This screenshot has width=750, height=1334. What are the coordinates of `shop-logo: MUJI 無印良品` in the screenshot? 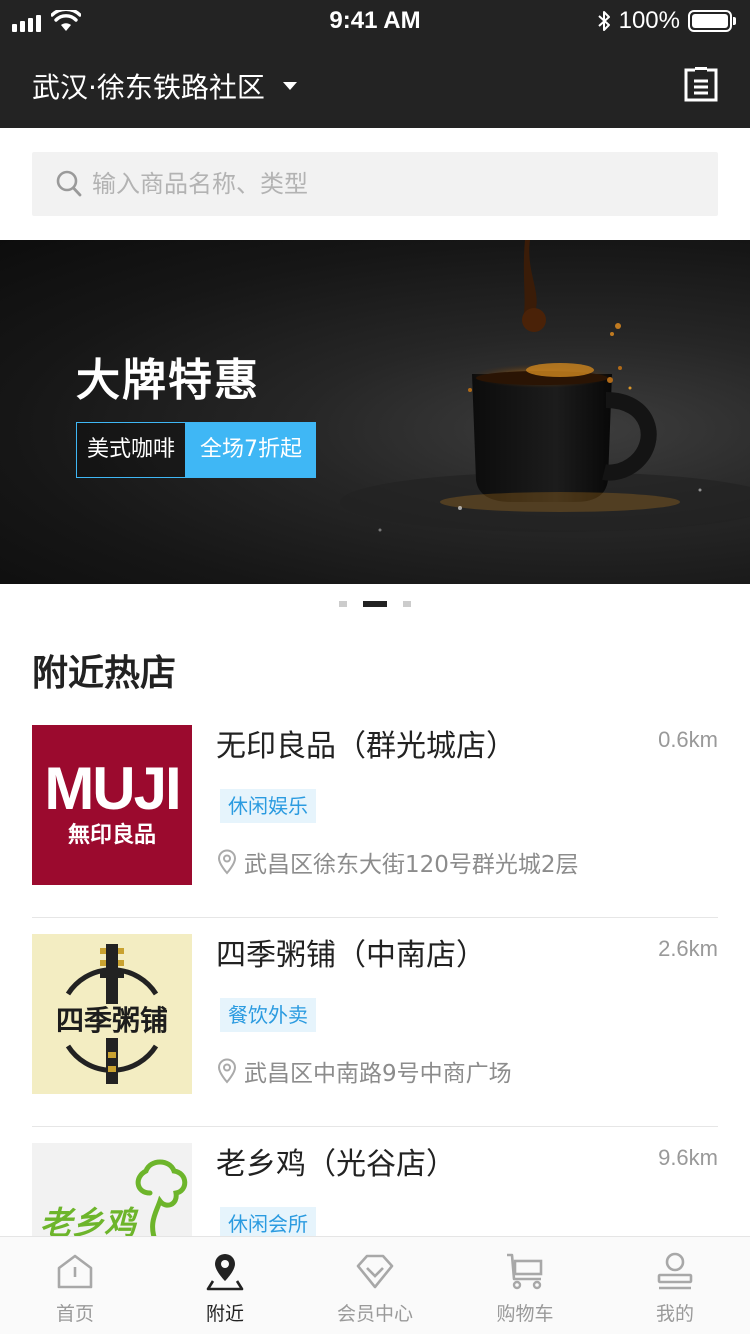 It's located at (112, 805).